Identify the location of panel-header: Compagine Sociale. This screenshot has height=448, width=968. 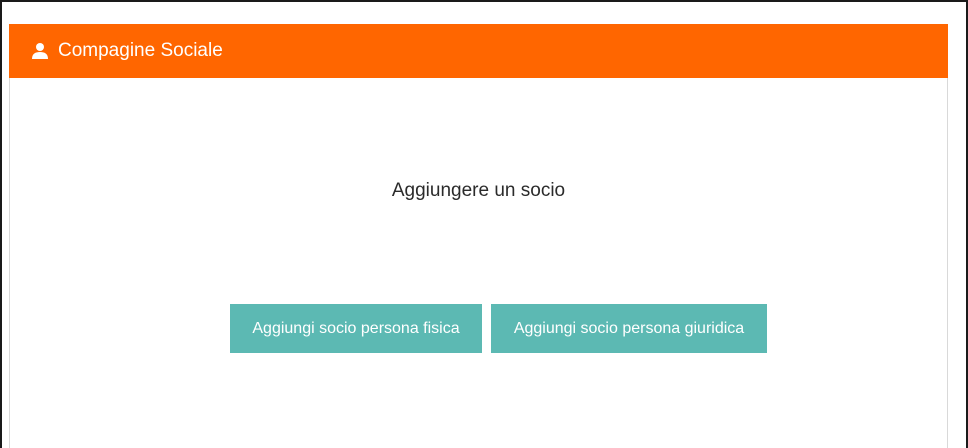
(478, 51).